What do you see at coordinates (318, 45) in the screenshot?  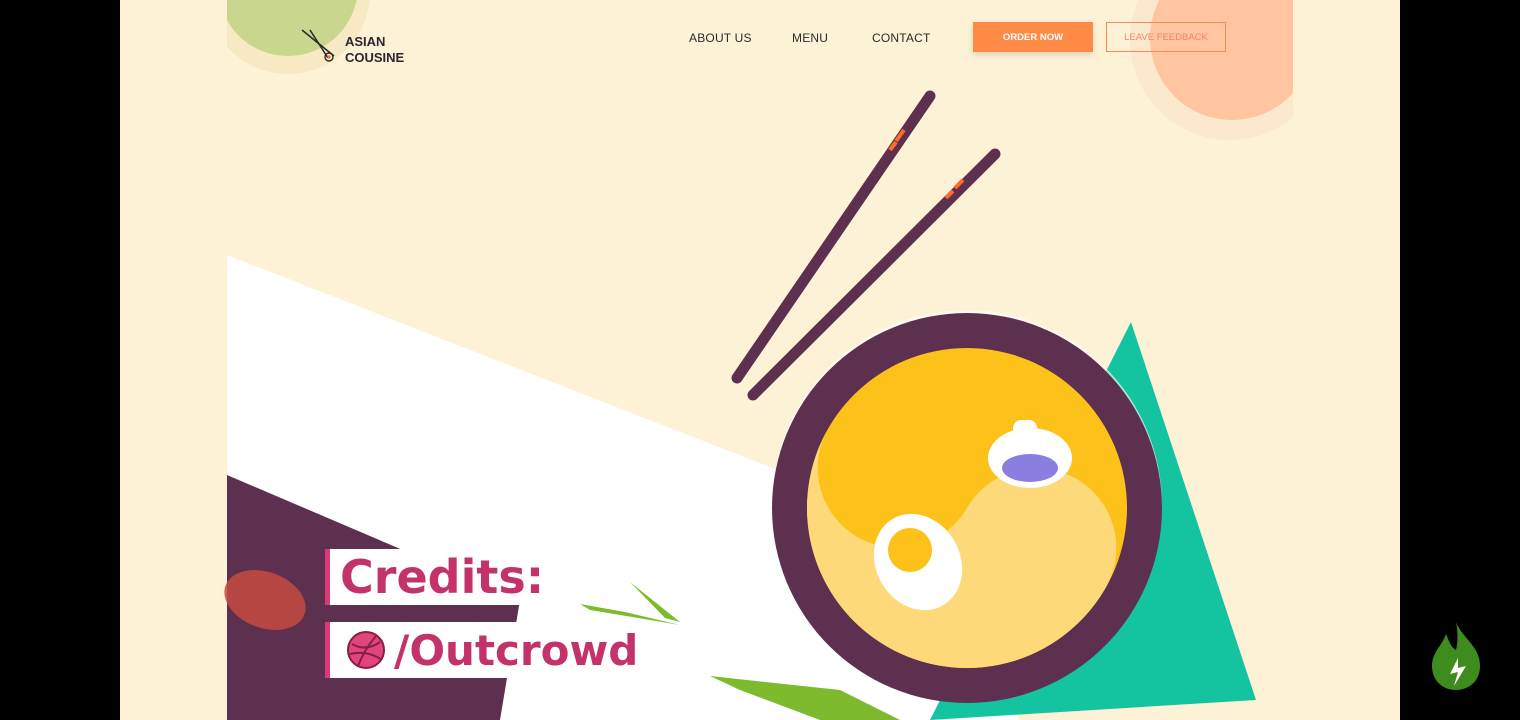 I see `chopsticks-logo-icon` at bounding box center [318, 45].